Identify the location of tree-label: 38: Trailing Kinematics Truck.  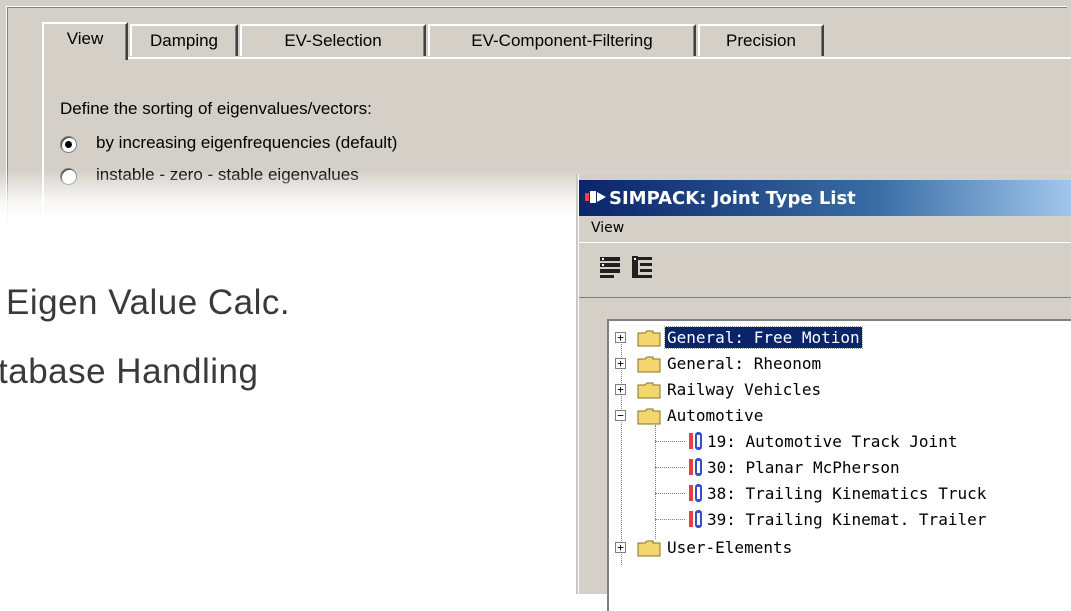
(847, 493).